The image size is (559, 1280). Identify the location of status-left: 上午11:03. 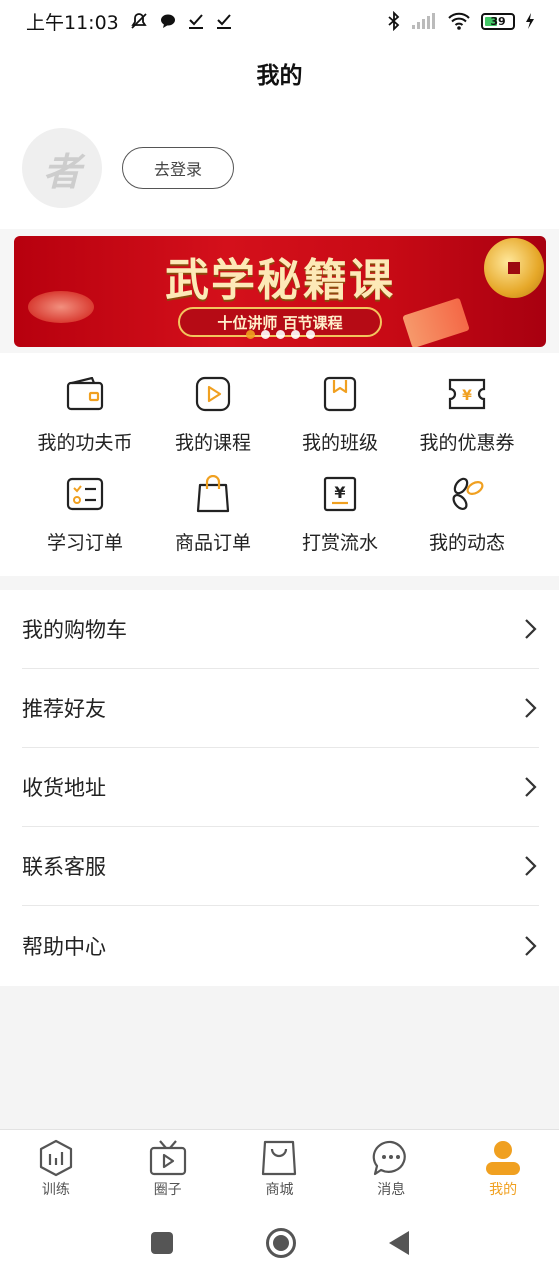
(129, 21).